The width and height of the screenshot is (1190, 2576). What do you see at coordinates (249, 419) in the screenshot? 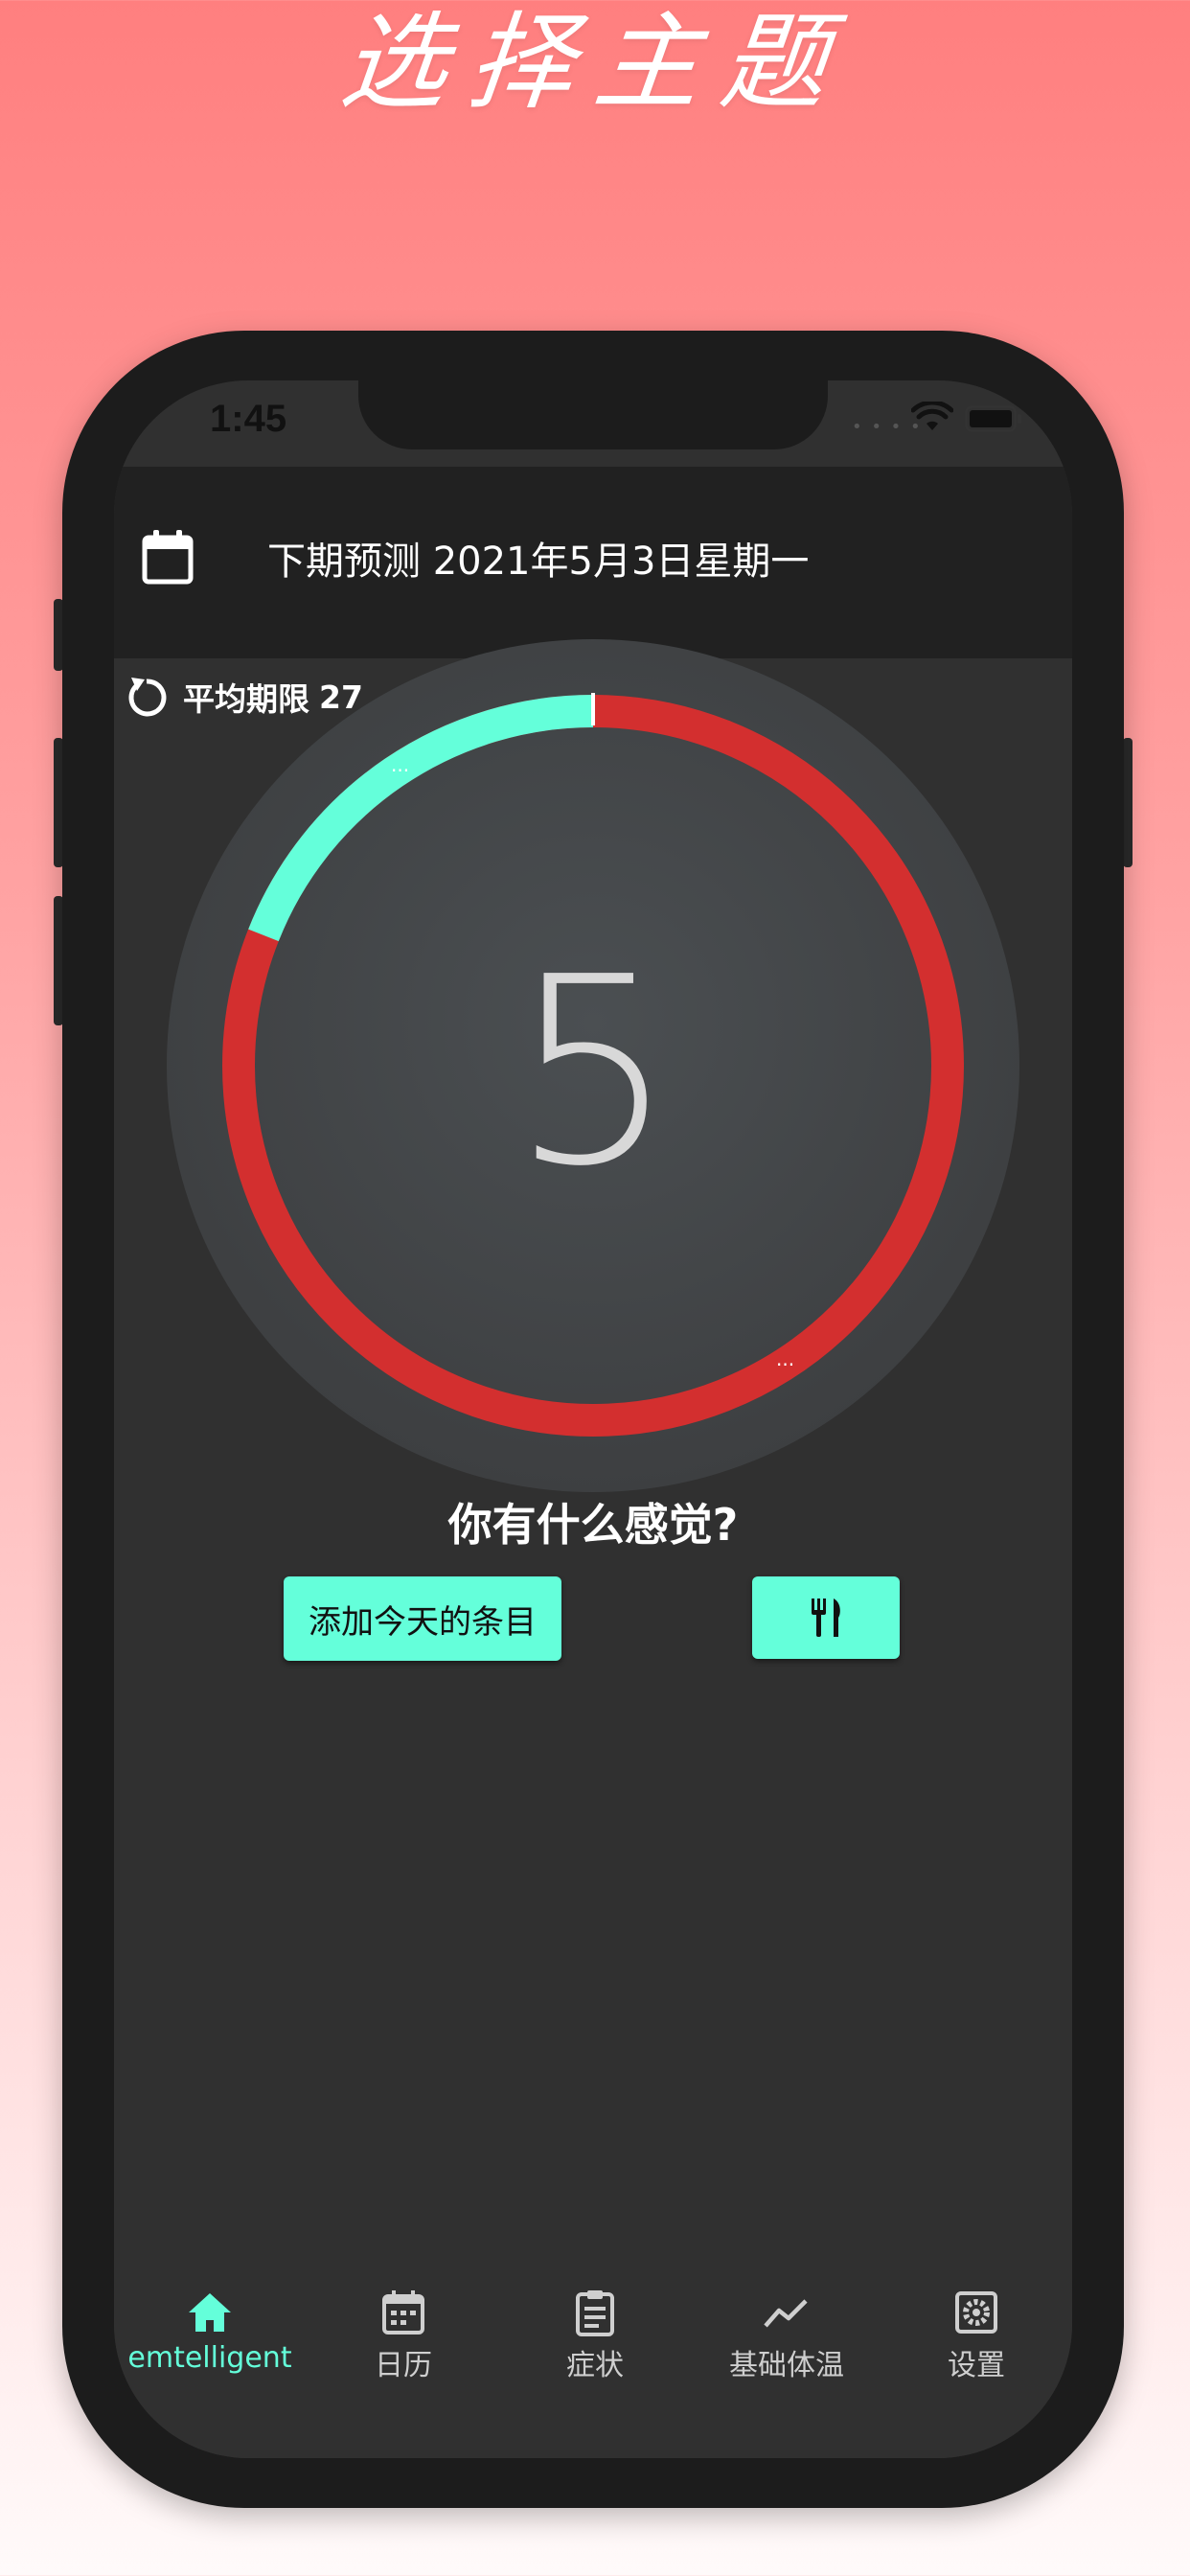
I see `status-time: 1:45` at bounding box center [249, 419].